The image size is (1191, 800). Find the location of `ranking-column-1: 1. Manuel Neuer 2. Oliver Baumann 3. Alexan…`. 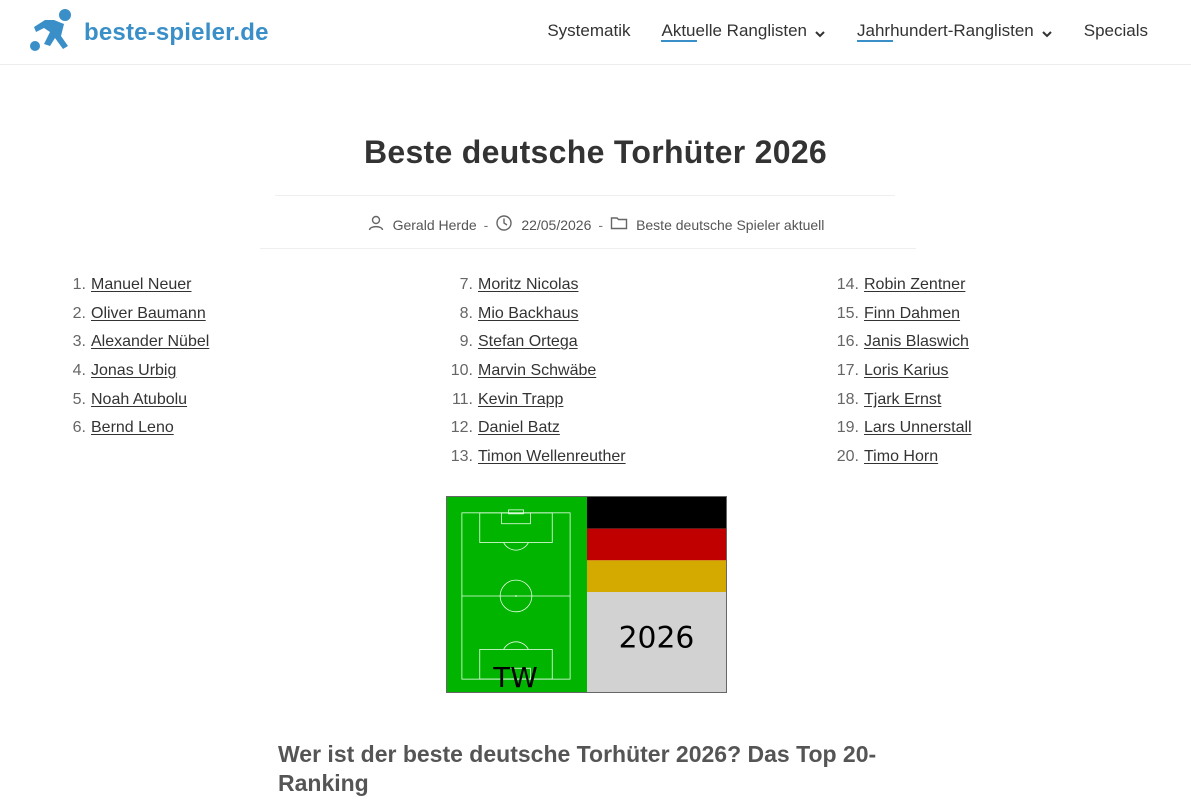

ranking-column-1: 1. Manuel Neuer 2. Oliver Baumann 3. Alexan… is located at coordinates (133, 357).